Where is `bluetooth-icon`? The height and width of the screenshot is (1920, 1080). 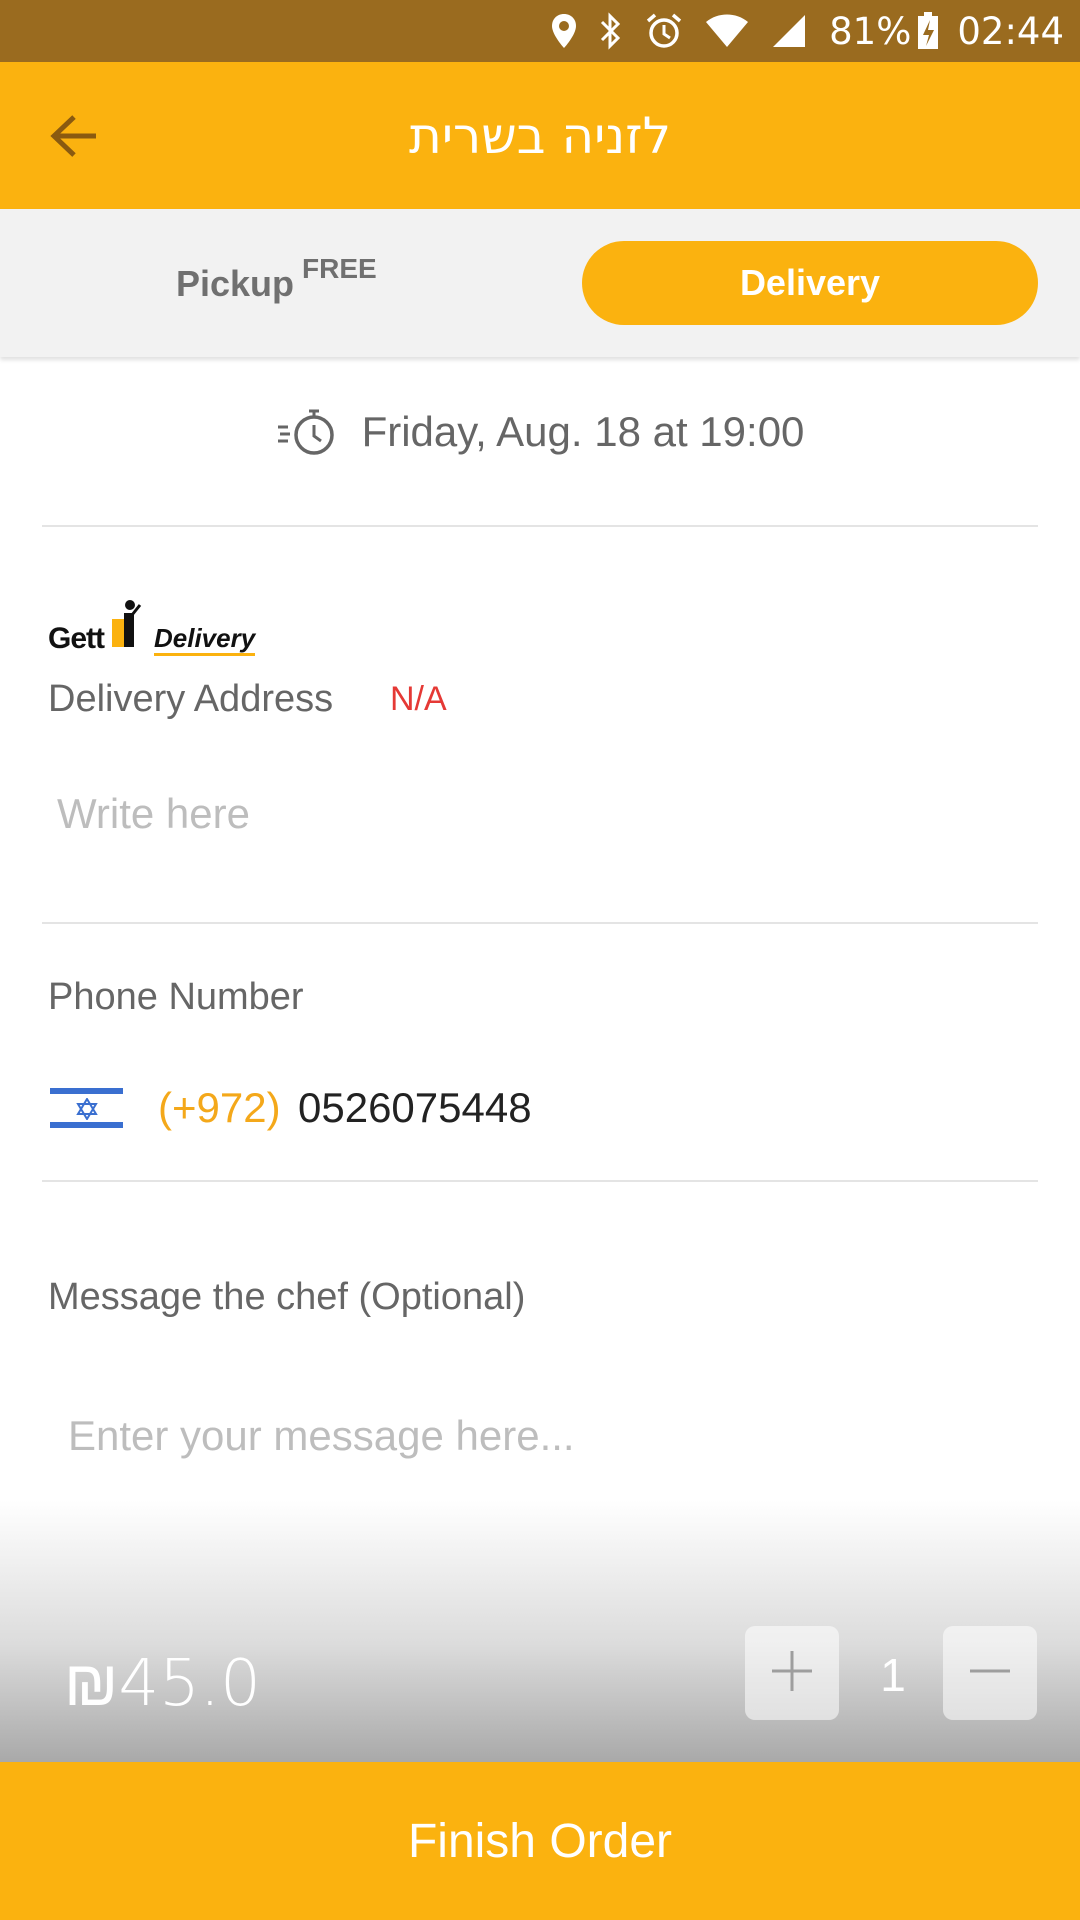 bluetooth-icon is located at coordinates (611, 31).